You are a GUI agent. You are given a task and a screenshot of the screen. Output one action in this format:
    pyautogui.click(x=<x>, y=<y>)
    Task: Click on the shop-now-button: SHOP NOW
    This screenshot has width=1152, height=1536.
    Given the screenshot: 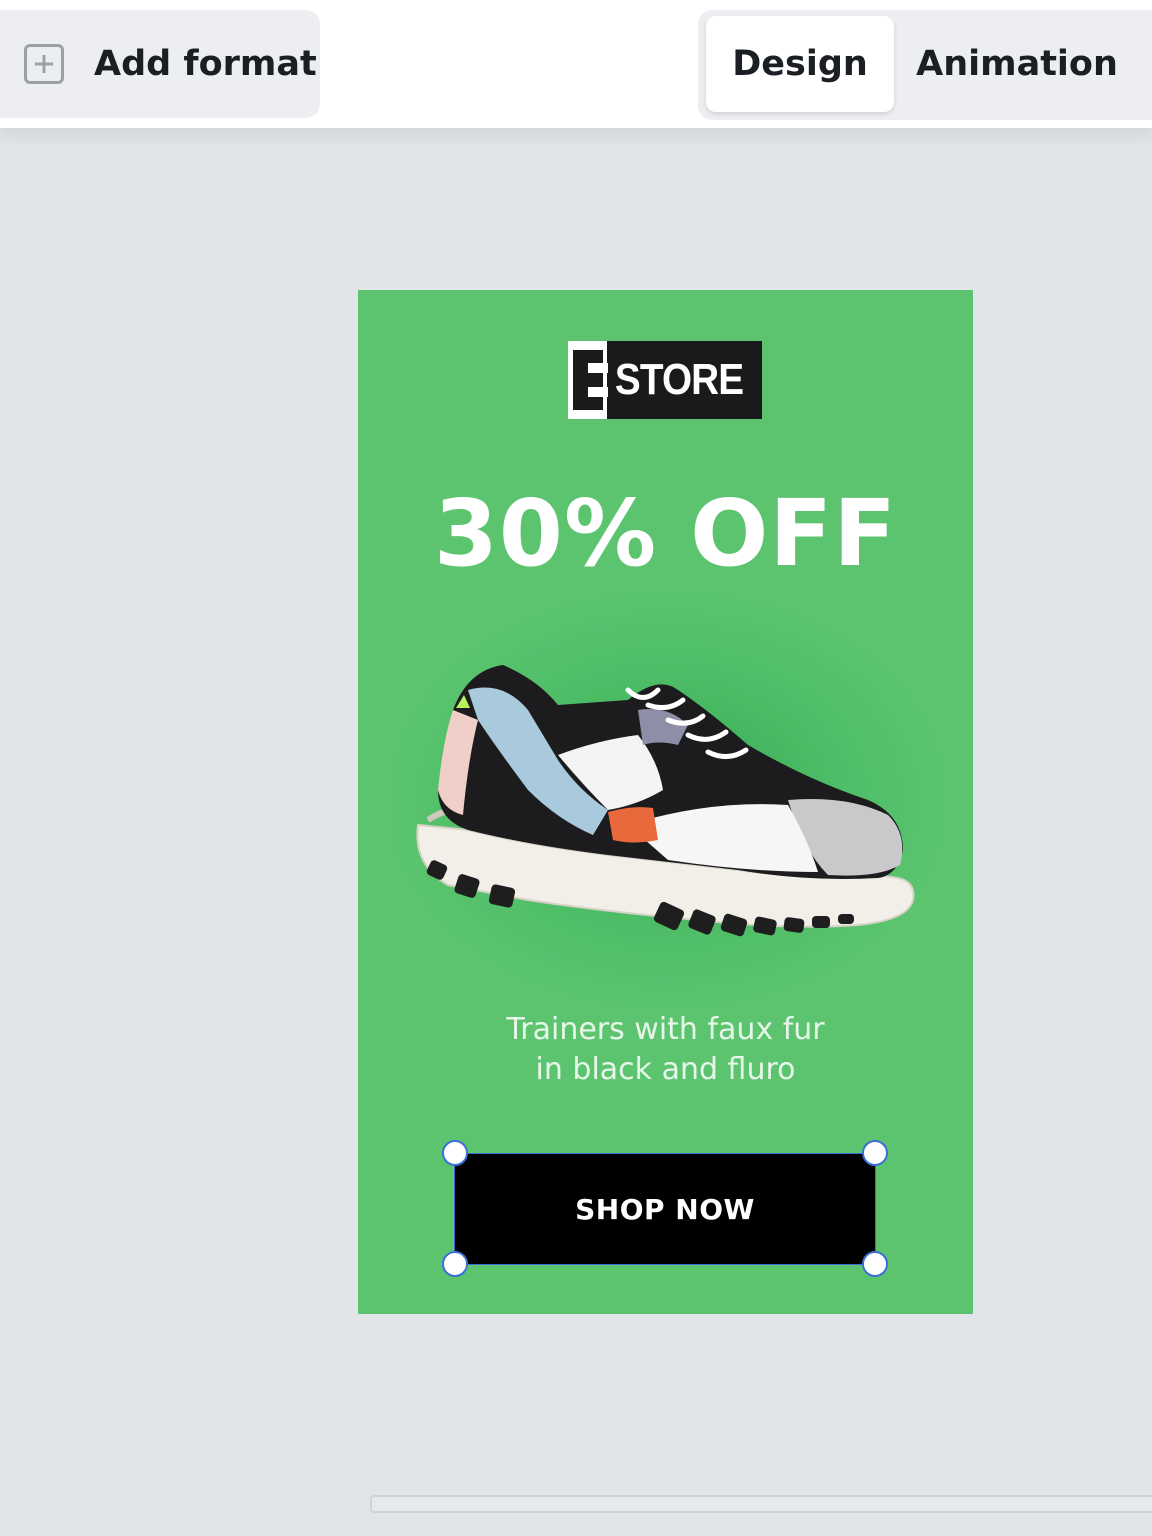 What is the action you would take?
    pyautogui.click(x=665, y=1209)
    